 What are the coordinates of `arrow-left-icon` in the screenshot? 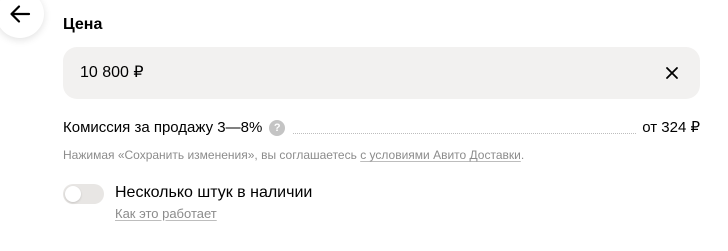 It's located at (20, 14).